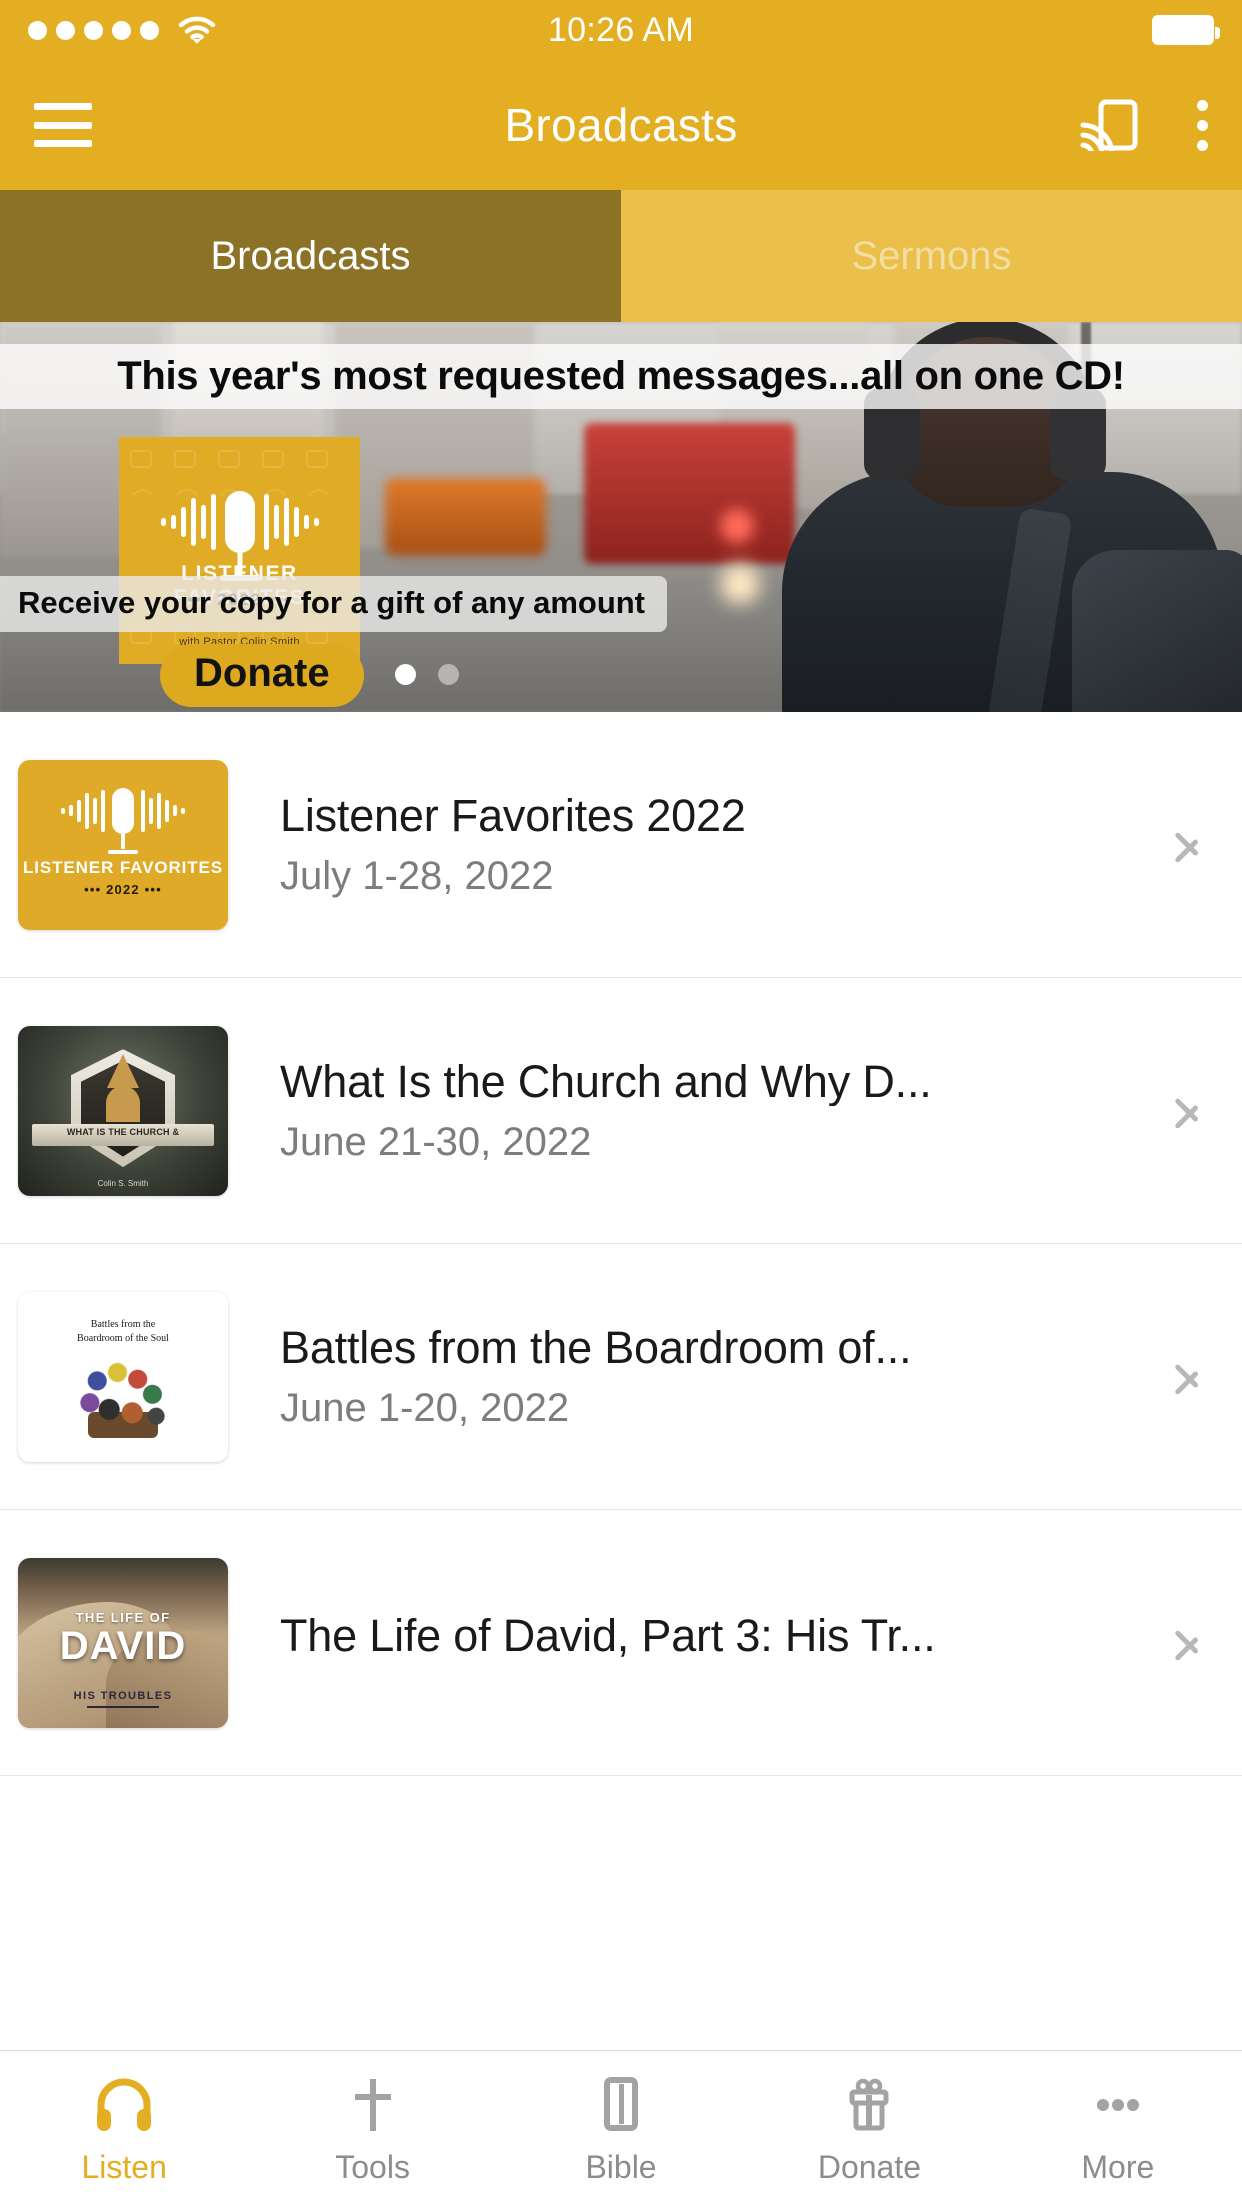 Image resolution: width=1242 pixels, height=2208 pixels. I want to click on page-title: Broadcasts, so click(621, 125).